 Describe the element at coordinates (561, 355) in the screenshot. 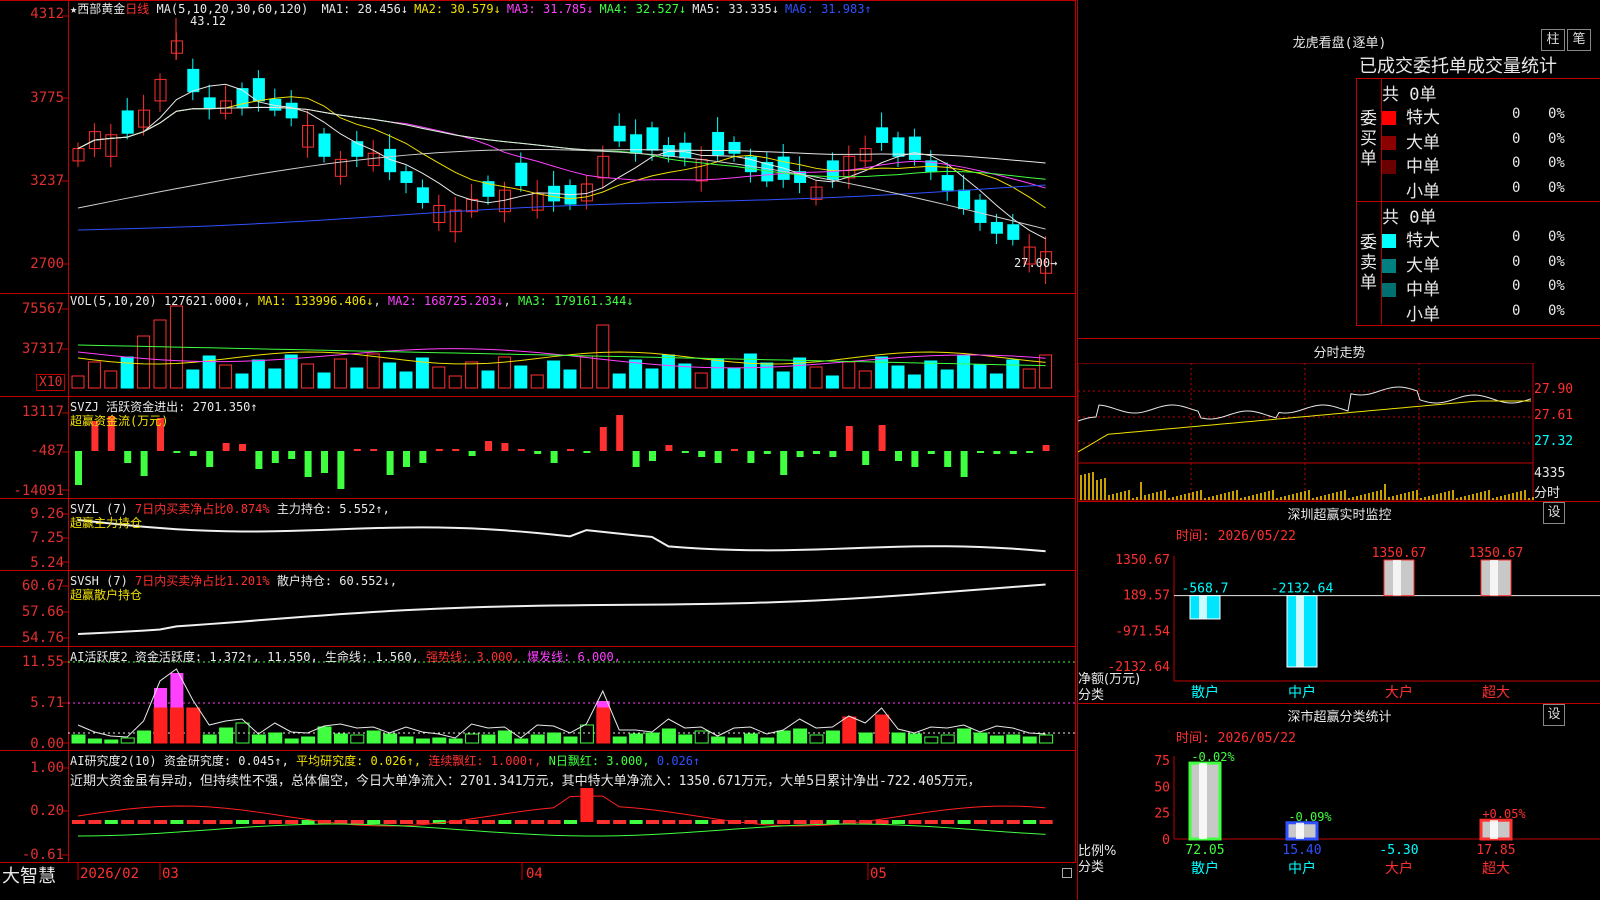

I see `vol-ma-line` at that location.